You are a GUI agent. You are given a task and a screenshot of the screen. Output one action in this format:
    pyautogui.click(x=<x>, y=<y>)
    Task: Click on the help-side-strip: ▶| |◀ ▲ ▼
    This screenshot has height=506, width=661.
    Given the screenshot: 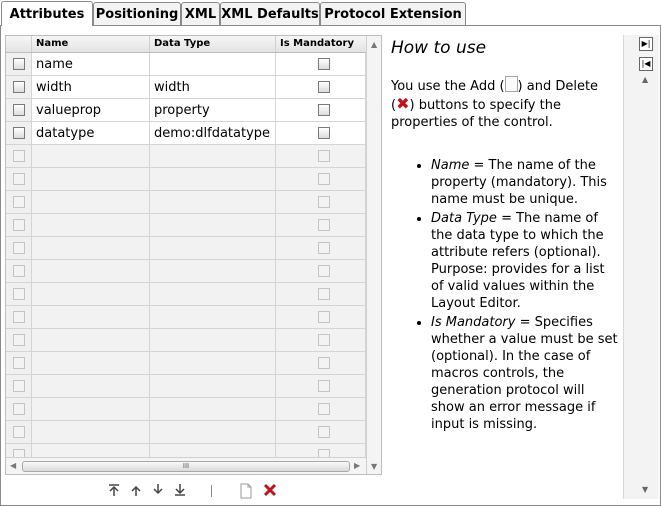 What is the action you would take?
    pyautogui.click(x=641, y=267)
    